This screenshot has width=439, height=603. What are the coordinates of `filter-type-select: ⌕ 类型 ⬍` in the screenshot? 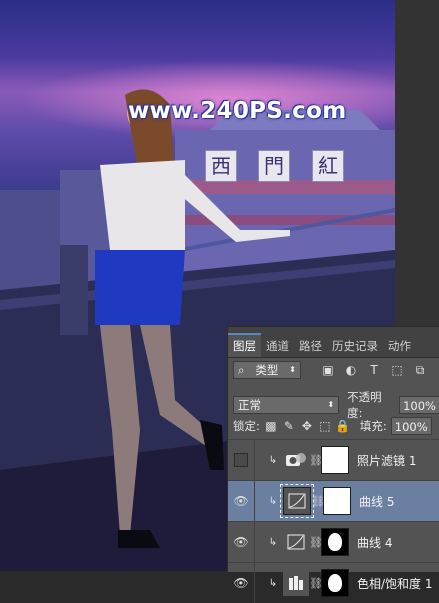 It's located at (267, 370).